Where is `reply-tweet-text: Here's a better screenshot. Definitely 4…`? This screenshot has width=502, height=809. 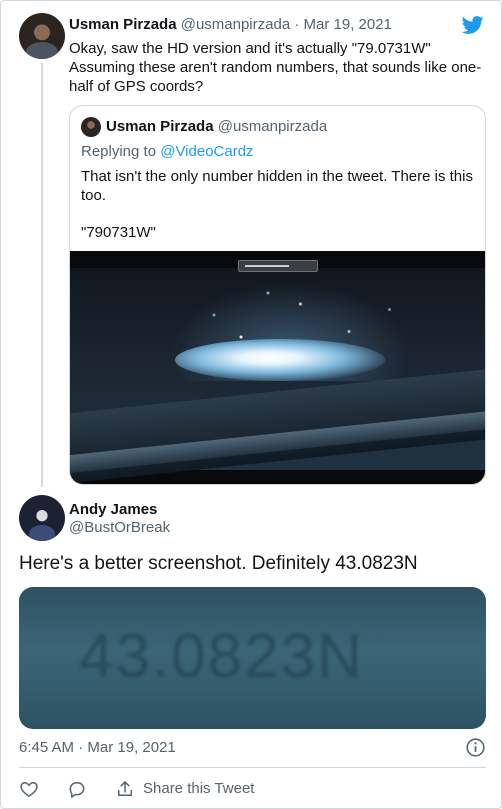 reply-tweet-text: Here's a better screenshot. Definitely 4… is located at coordinates (218, 563).